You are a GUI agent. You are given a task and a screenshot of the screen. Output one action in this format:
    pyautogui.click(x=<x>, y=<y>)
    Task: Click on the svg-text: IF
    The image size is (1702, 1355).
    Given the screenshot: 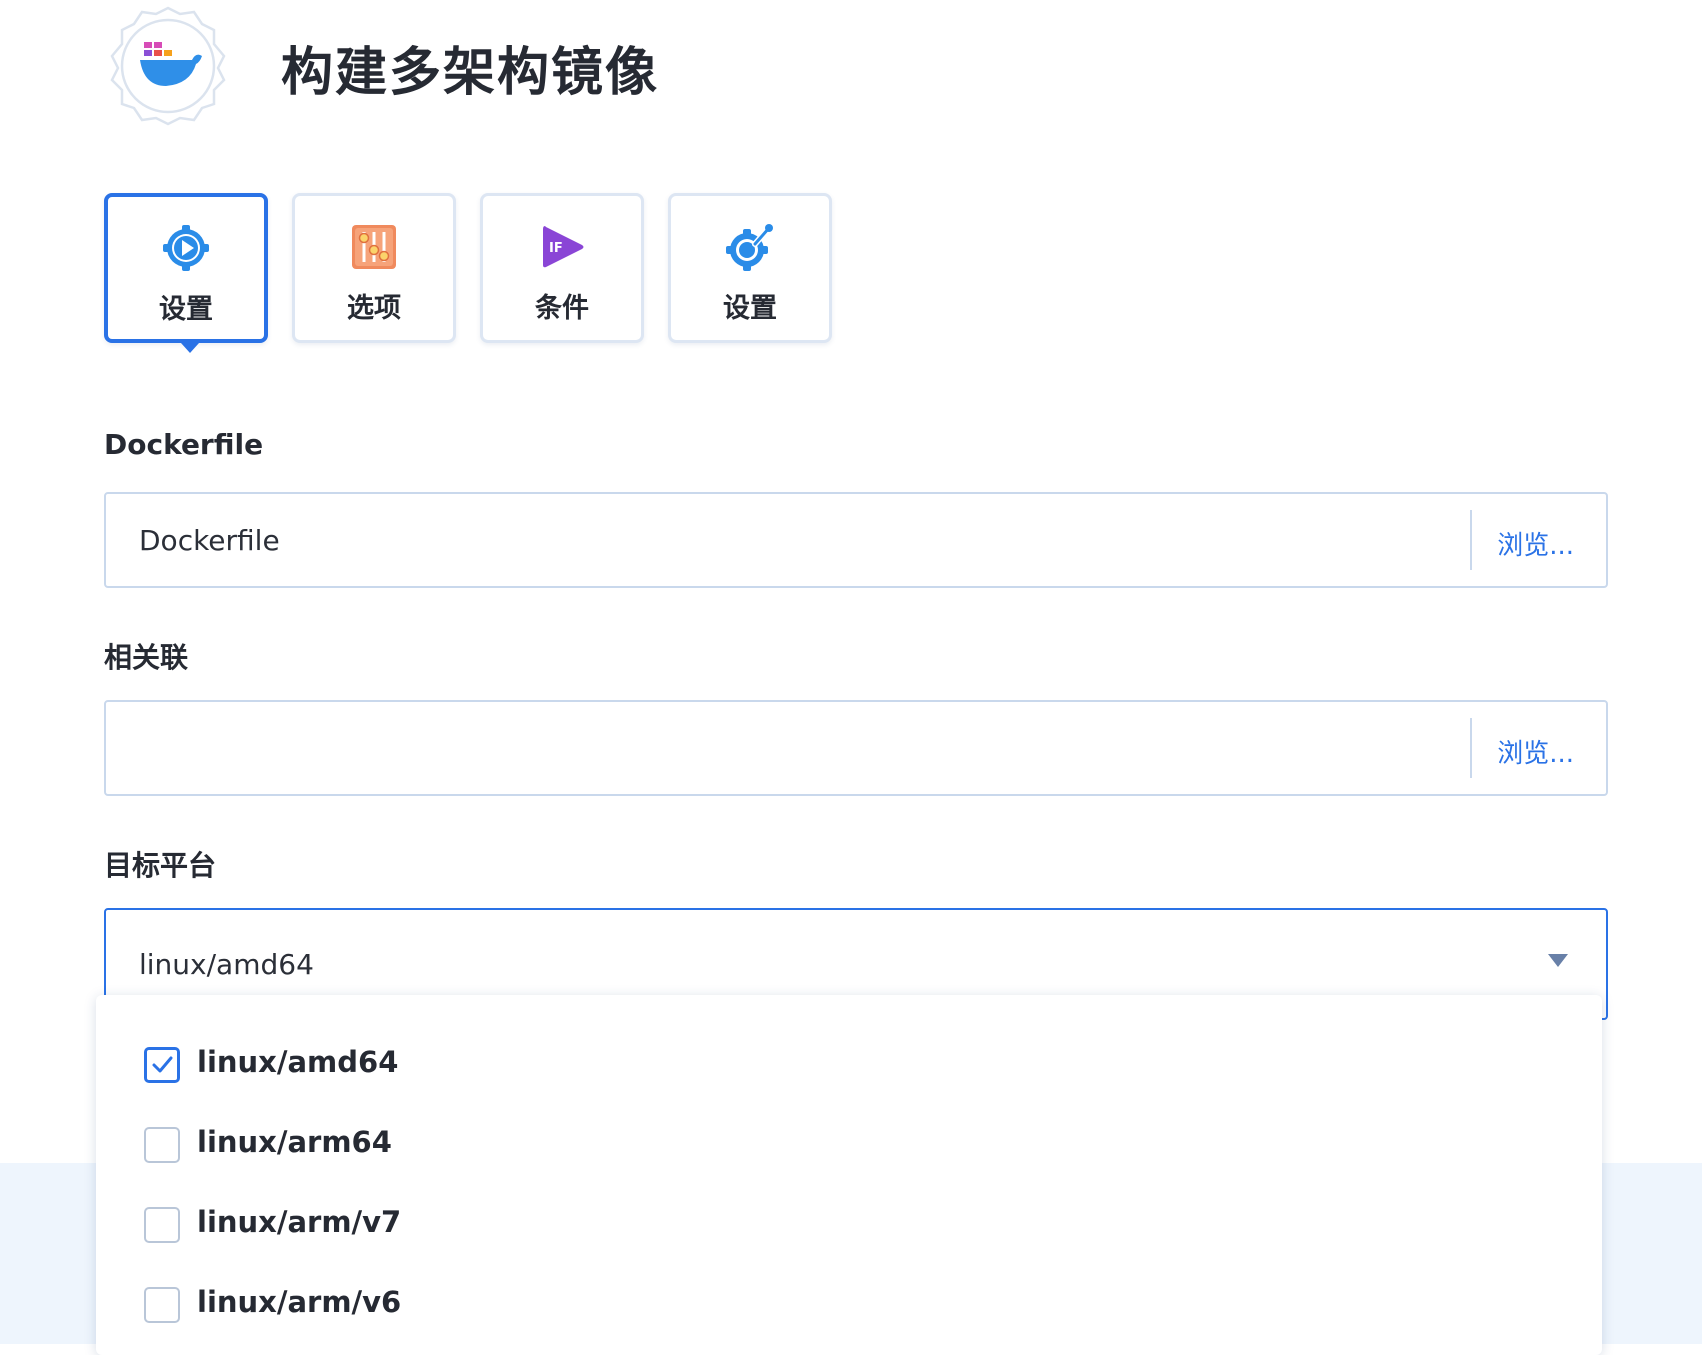 What is the action you would take?
    pyautogui.click(x=556, y=248)
    